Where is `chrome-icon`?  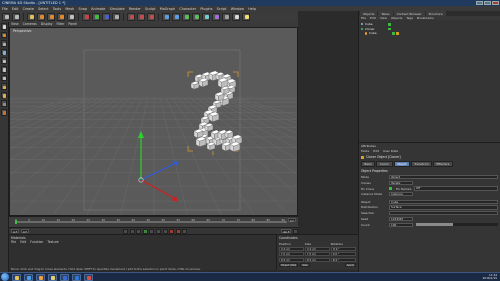
chrome-icon is located at coordinates (88, 277).